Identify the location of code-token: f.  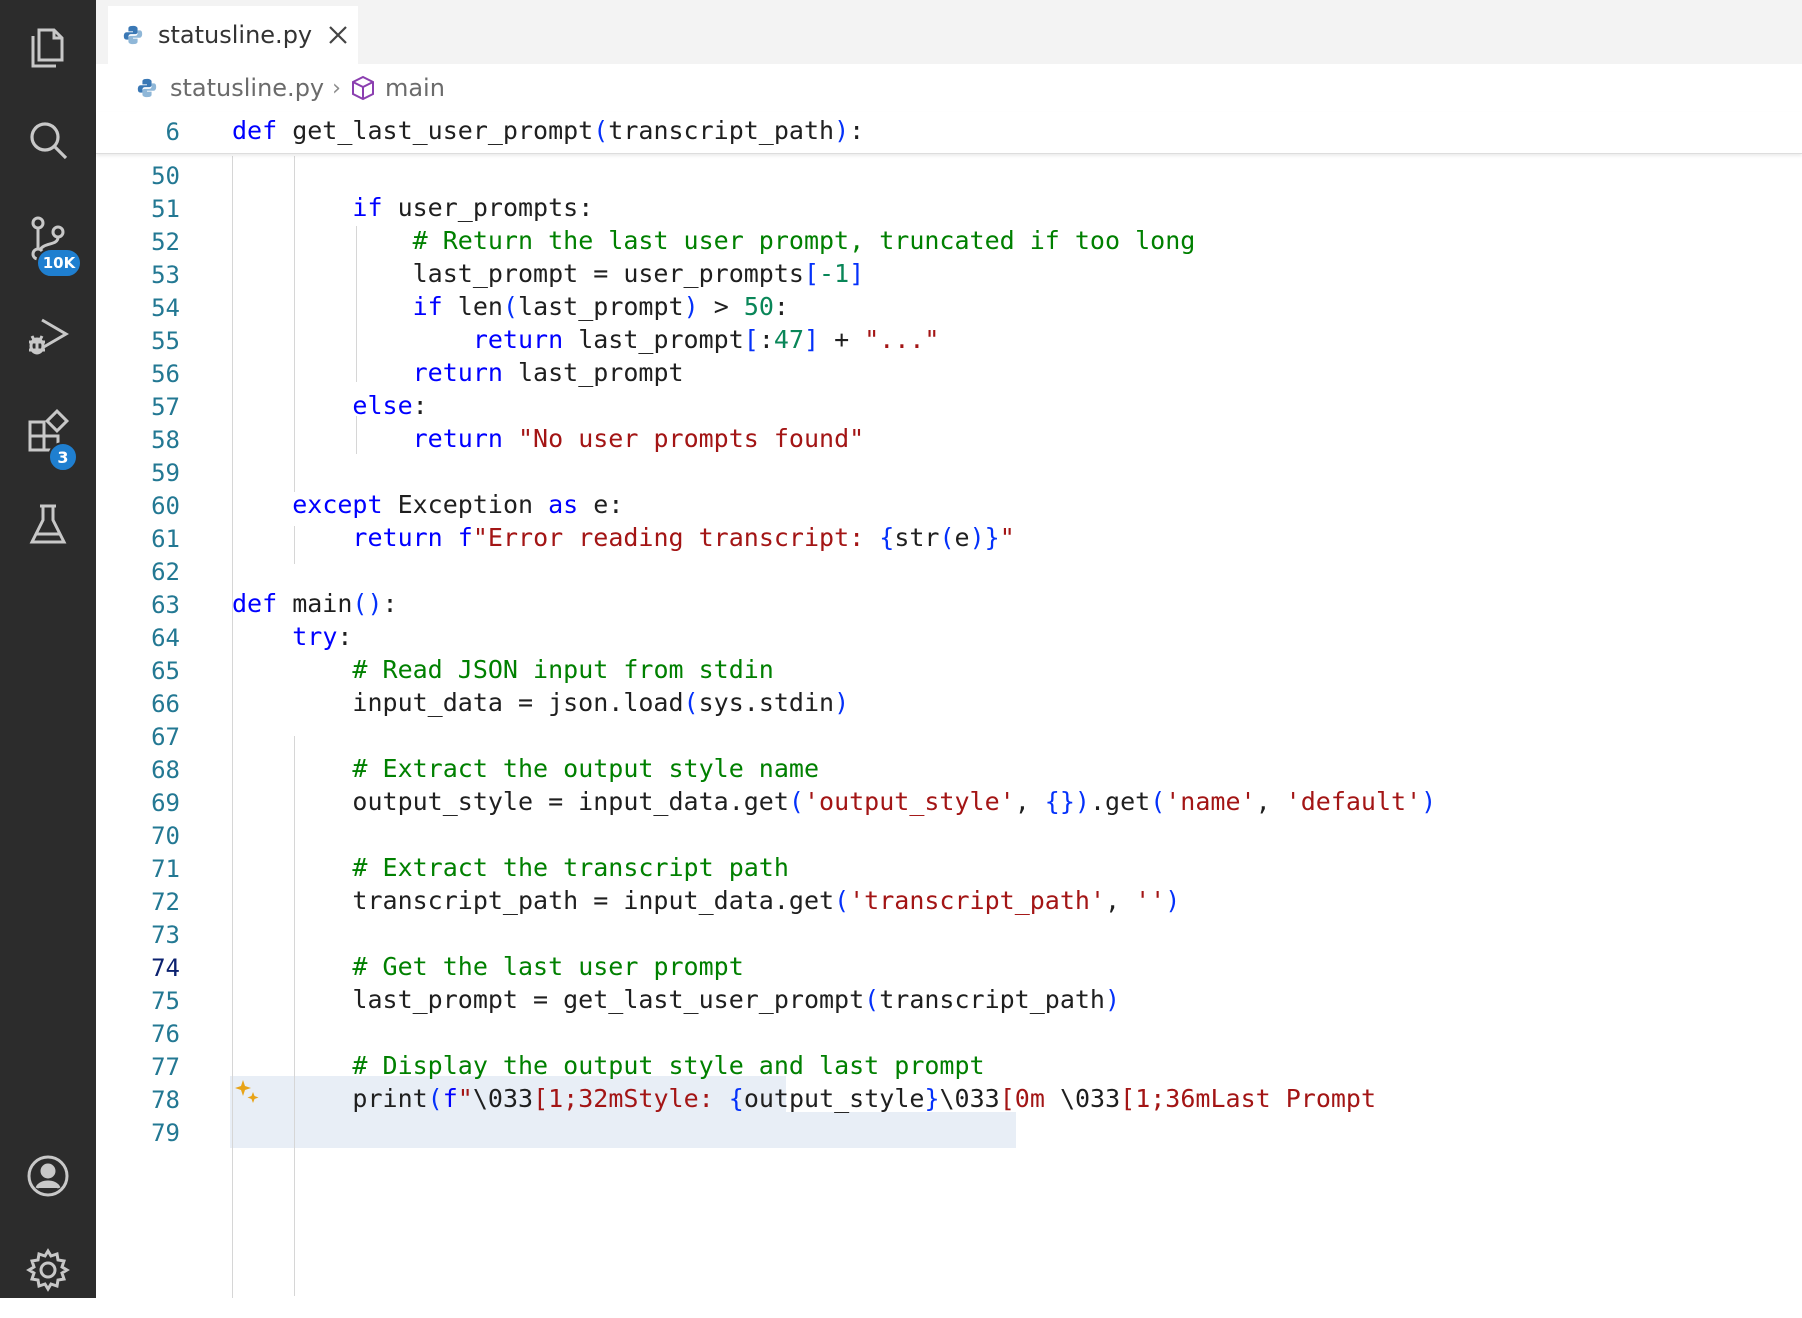
(450, 1098).